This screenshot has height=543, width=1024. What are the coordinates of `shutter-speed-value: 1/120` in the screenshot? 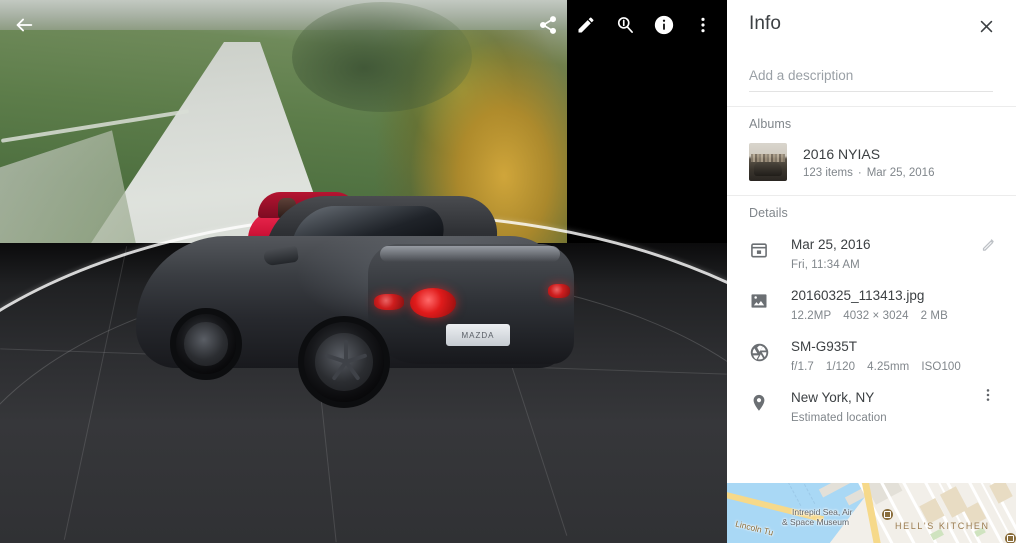 It's located at (840, 367).